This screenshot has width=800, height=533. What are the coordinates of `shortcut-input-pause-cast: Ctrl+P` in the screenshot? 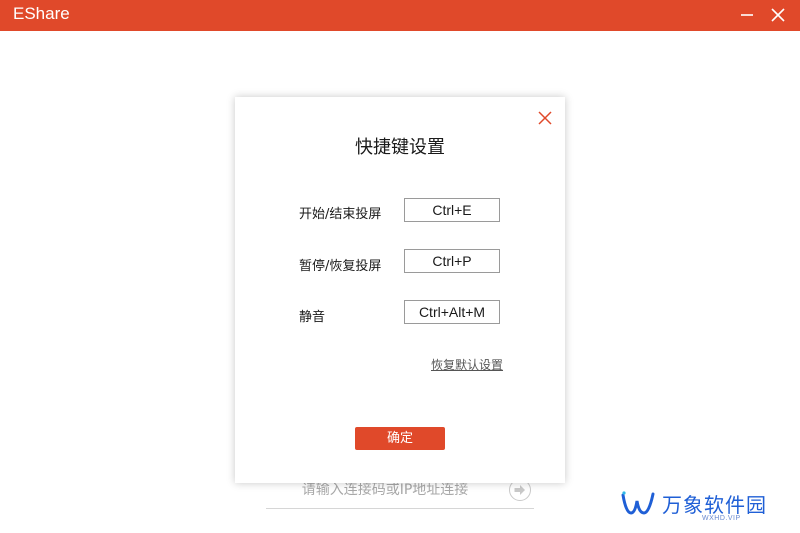 It's located at (452, 261).